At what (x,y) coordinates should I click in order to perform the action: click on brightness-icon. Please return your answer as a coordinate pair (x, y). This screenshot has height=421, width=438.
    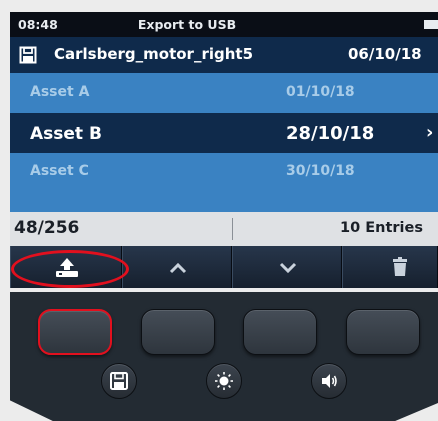
    Looking at the image, I should click on (224, 381).